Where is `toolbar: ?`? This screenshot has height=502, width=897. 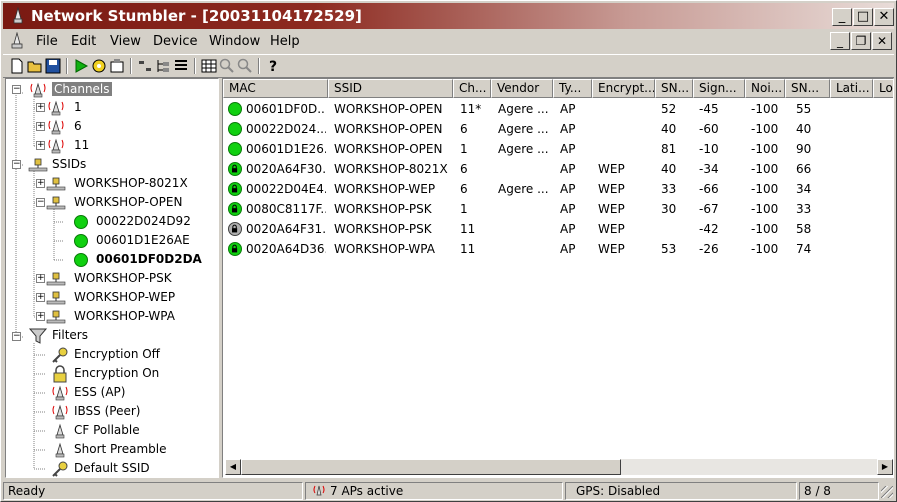
toolbar: ? is located at coordinates (448, 66).